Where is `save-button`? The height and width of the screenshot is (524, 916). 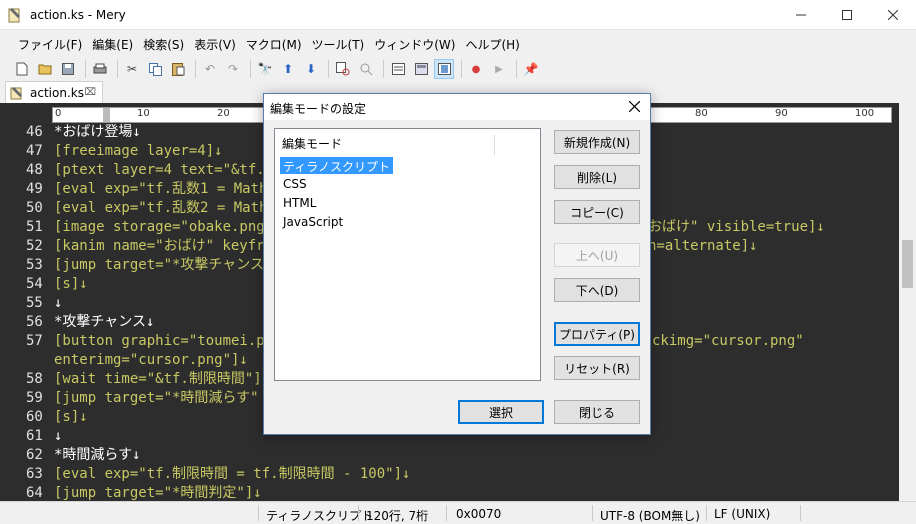
save-button is located at coordinates (68, 69).